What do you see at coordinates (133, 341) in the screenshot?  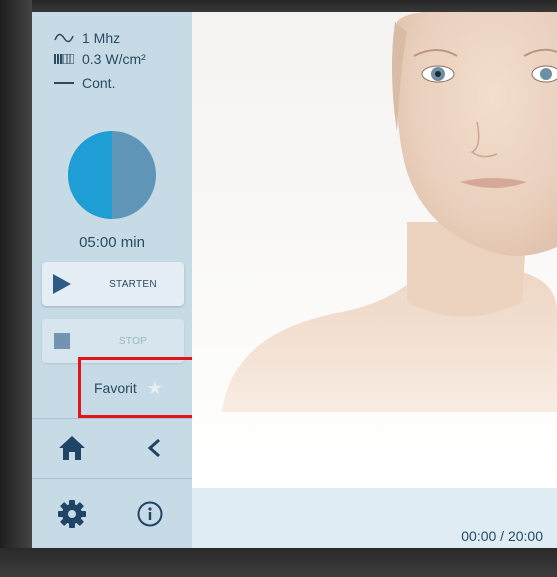 I see `stop-button-label: STOP` at bounding box center [133, 341].